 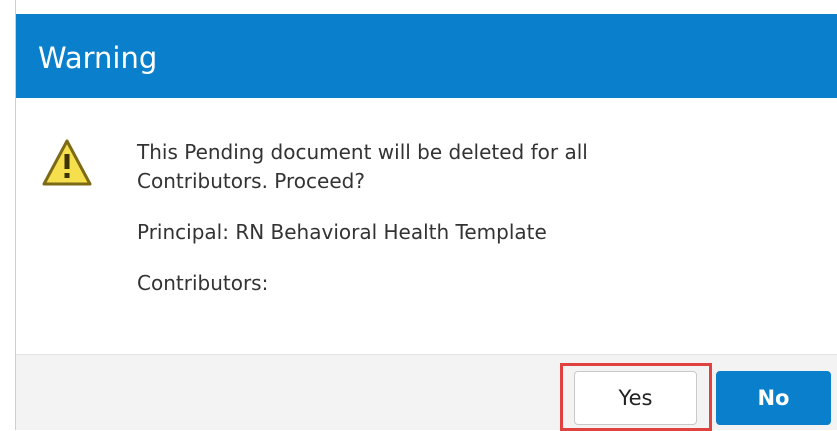 I want to click on no-button: No, so click(x=773, y=398).